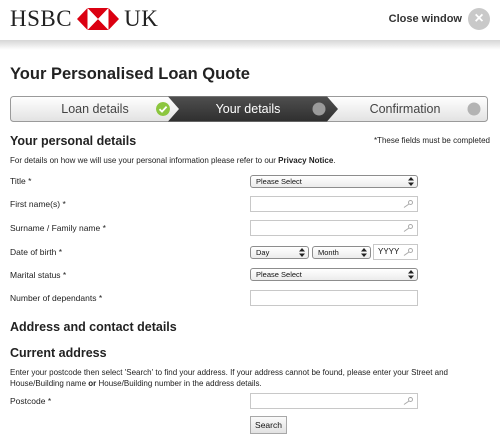  Describe the element at coordinates (328, 252) in the screenshot. I see `dob-month-value: Month` at that location.